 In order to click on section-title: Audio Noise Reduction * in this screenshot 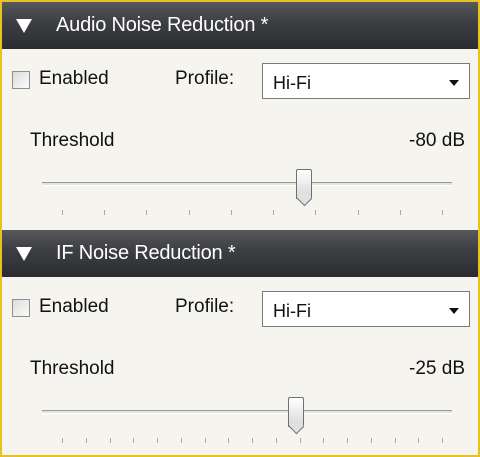, I will do `click(162, 25)`.